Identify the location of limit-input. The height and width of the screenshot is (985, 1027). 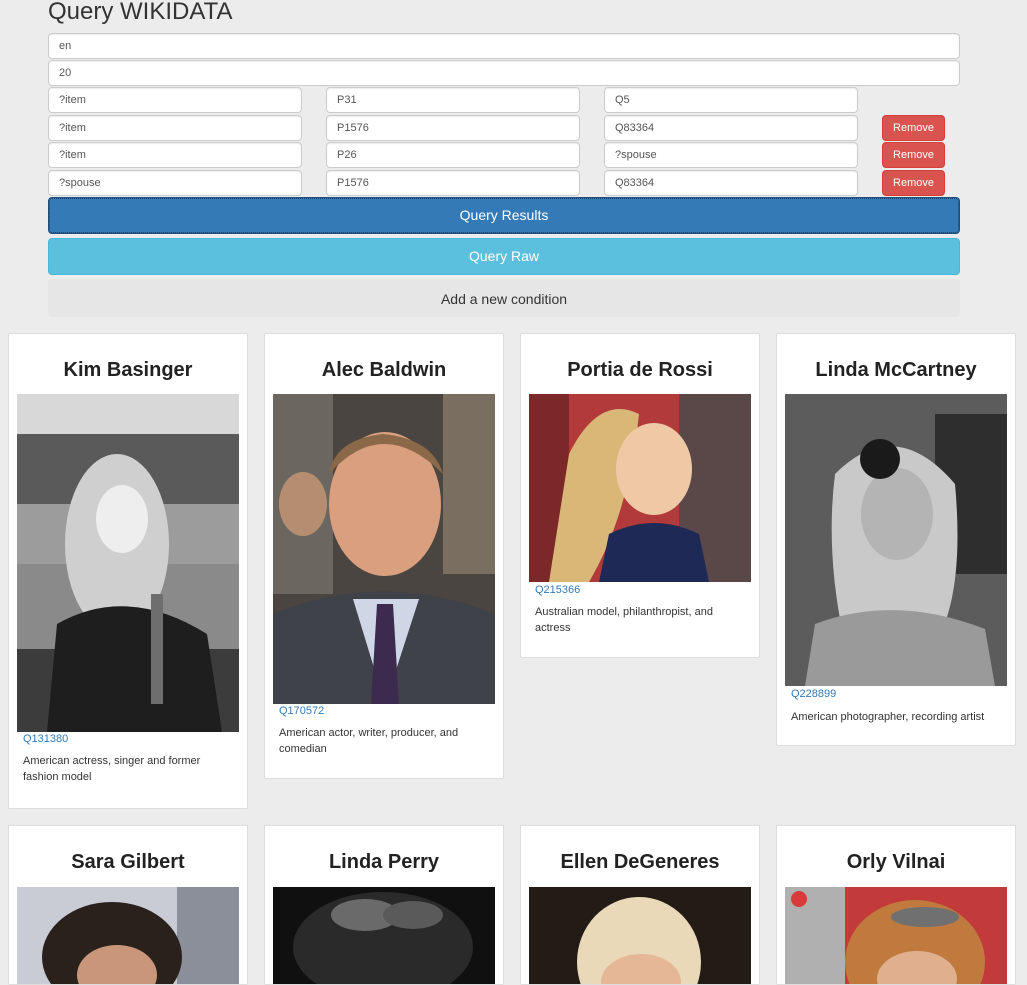
(504, 73).